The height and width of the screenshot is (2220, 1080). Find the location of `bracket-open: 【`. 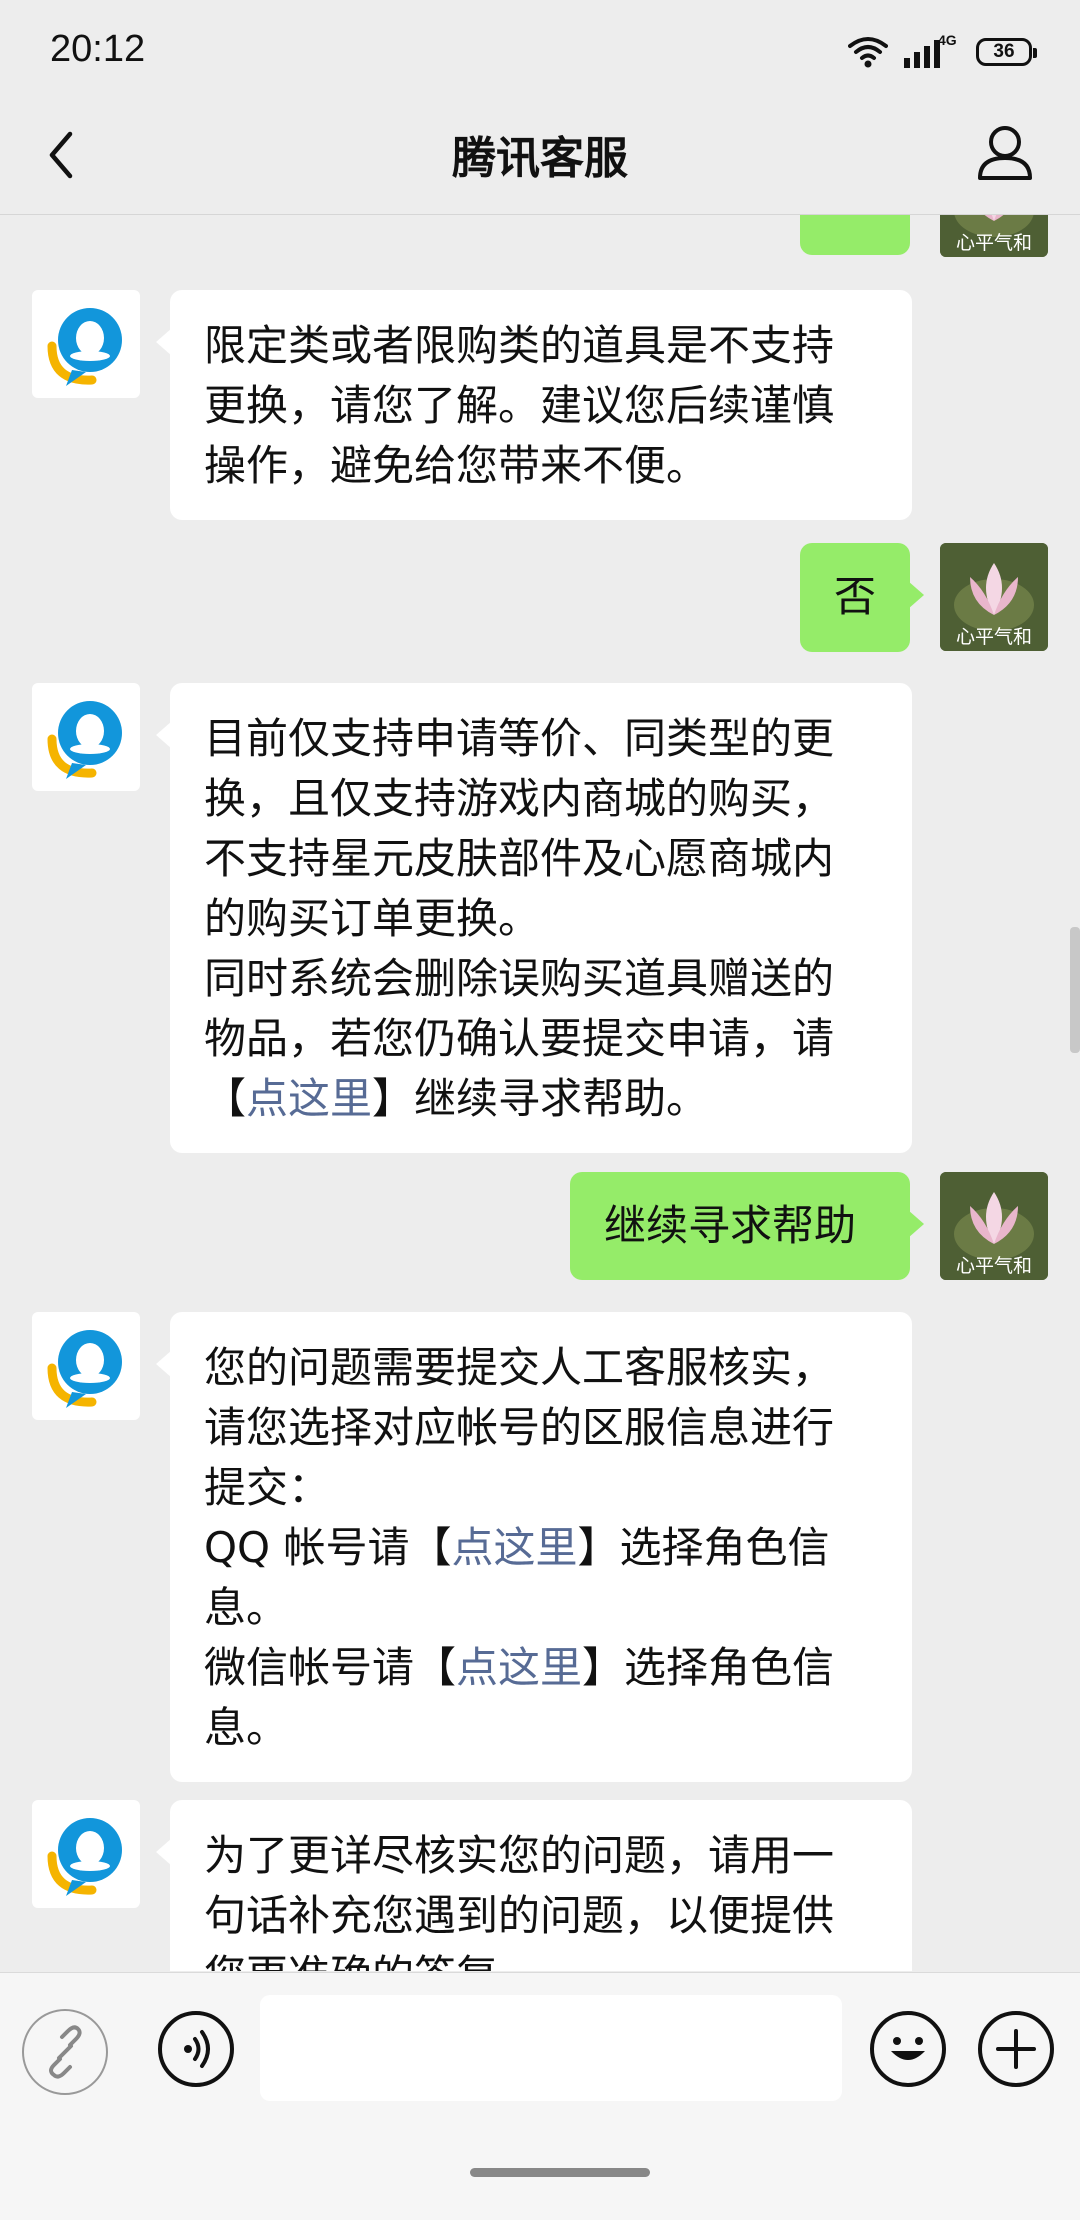

bracket-open: 【 is located at coordinates (225, 1098).